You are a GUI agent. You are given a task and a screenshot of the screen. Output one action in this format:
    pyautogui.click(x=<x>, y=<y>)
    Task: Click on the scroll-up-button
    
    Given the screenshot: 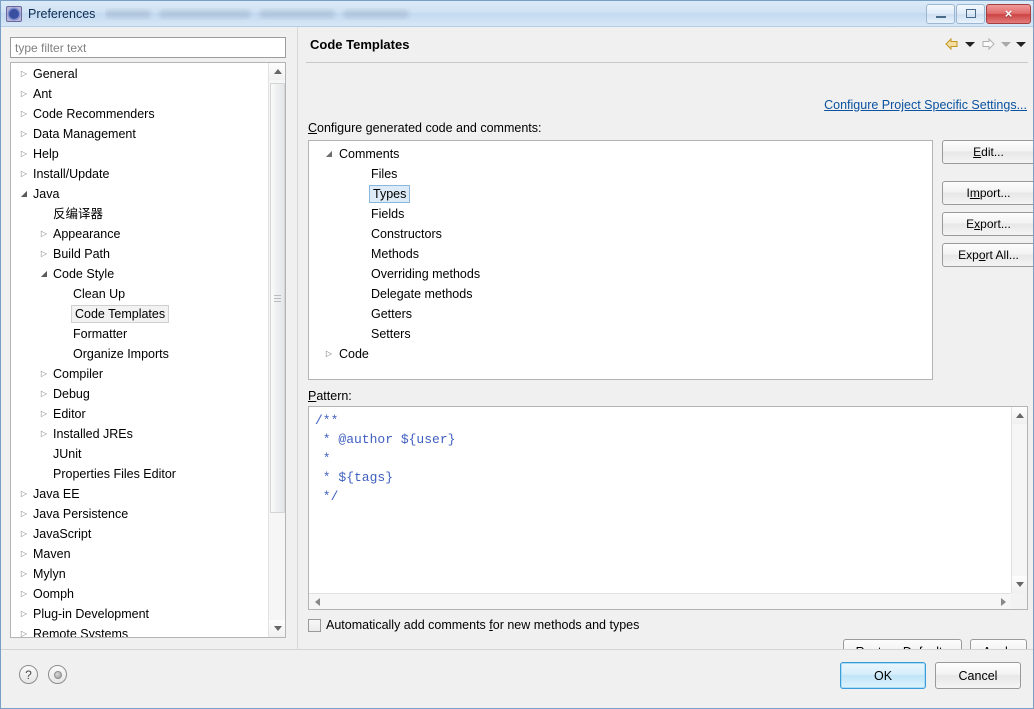 What is the action you would take?
    pyautogui.click(x=277, y=71)
    